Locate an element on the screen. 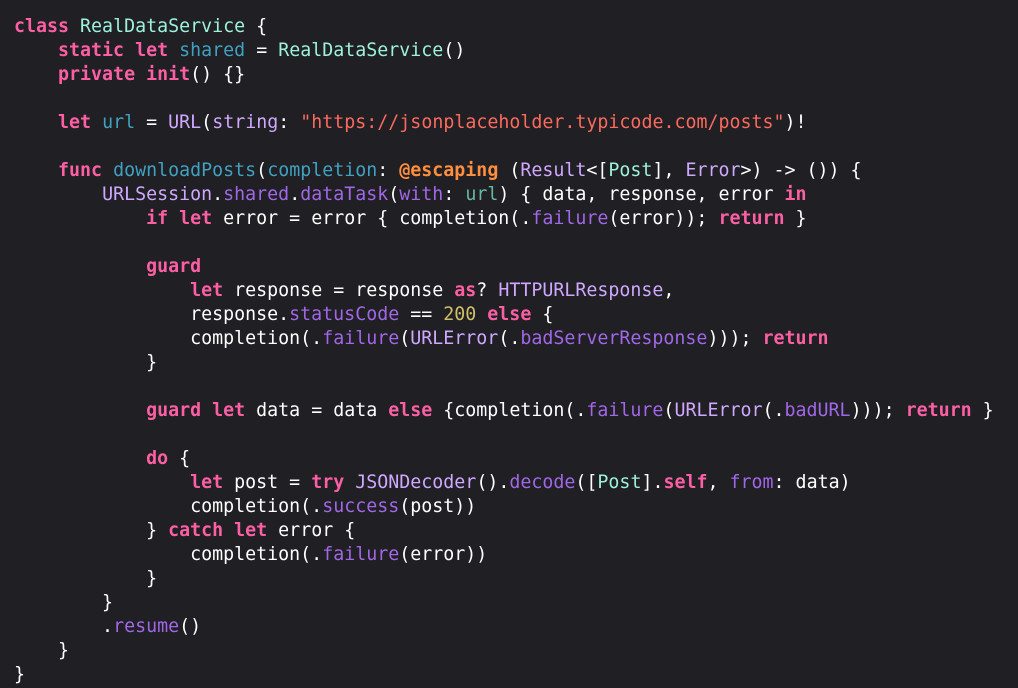  code-token: URLError is located at coordinates (454, 338).